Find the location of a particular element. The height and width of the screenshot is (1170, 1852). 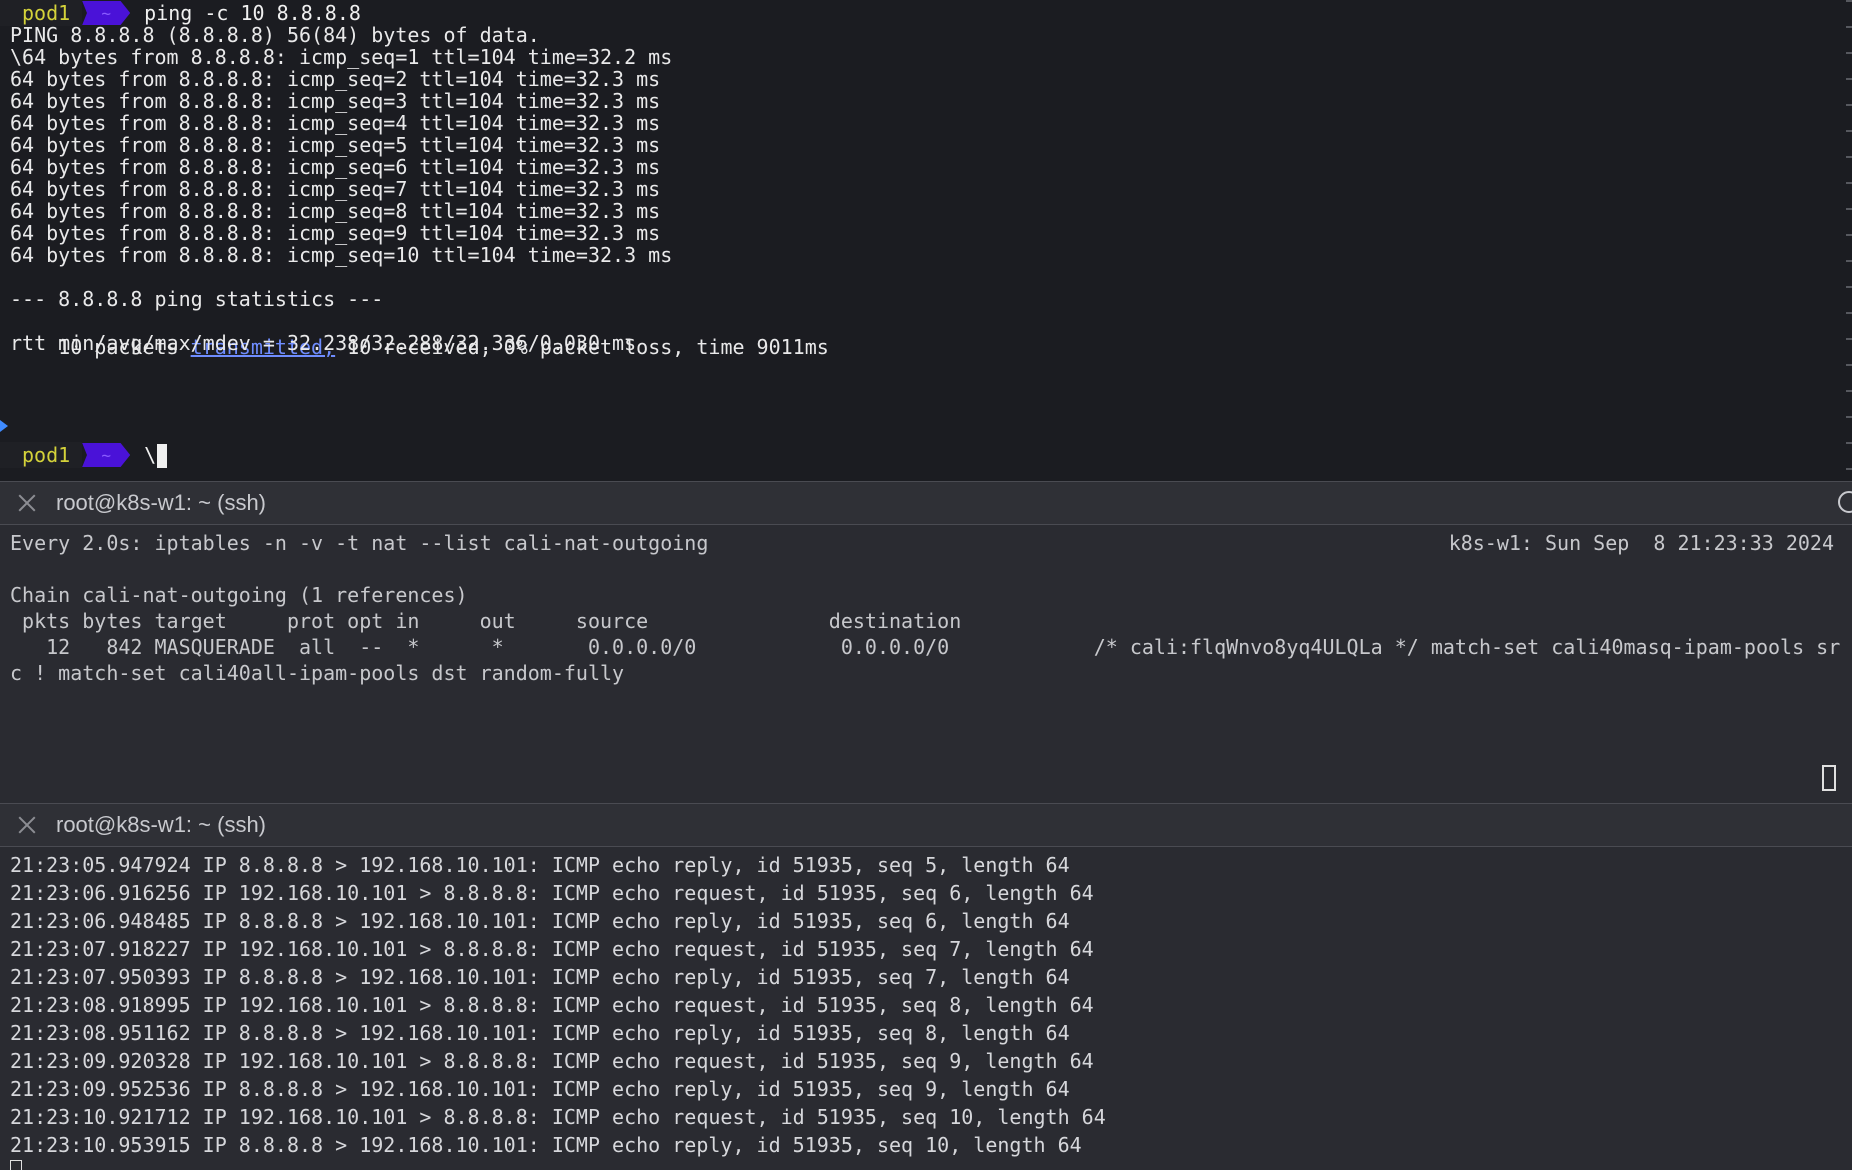

pane-header-ssh-1: root@k8s-w1: ~ (ssh) is located at coordinates (926, 503).